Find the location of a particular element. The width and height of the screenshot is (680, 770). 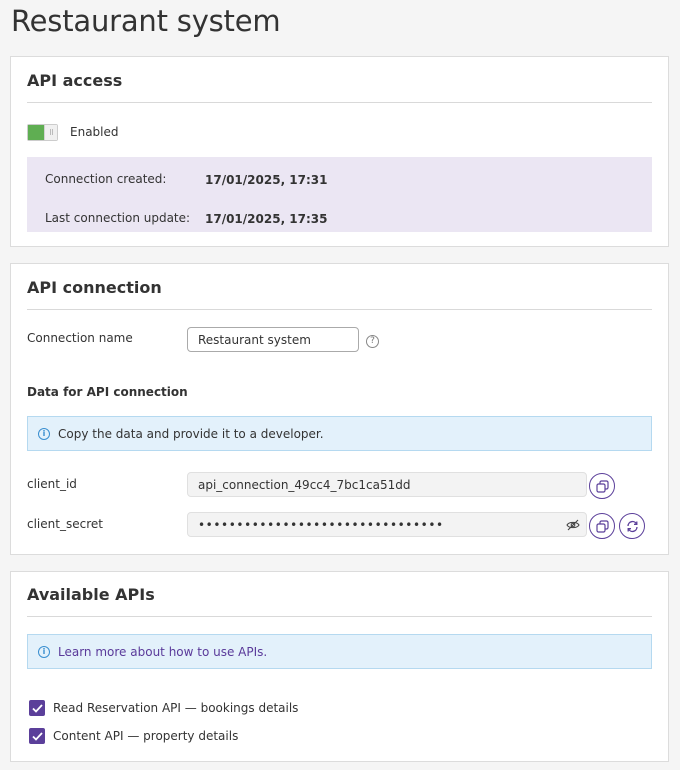

reservation-api-checkbox is located at coordinates (37, 708).